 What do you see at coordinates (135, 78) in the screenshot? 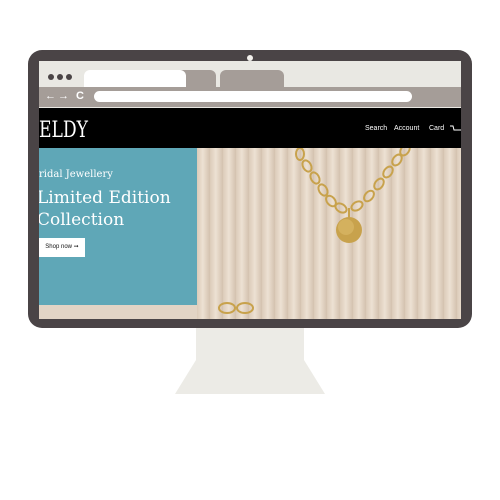
I see `tab-active` at bounding box center [135, 78].